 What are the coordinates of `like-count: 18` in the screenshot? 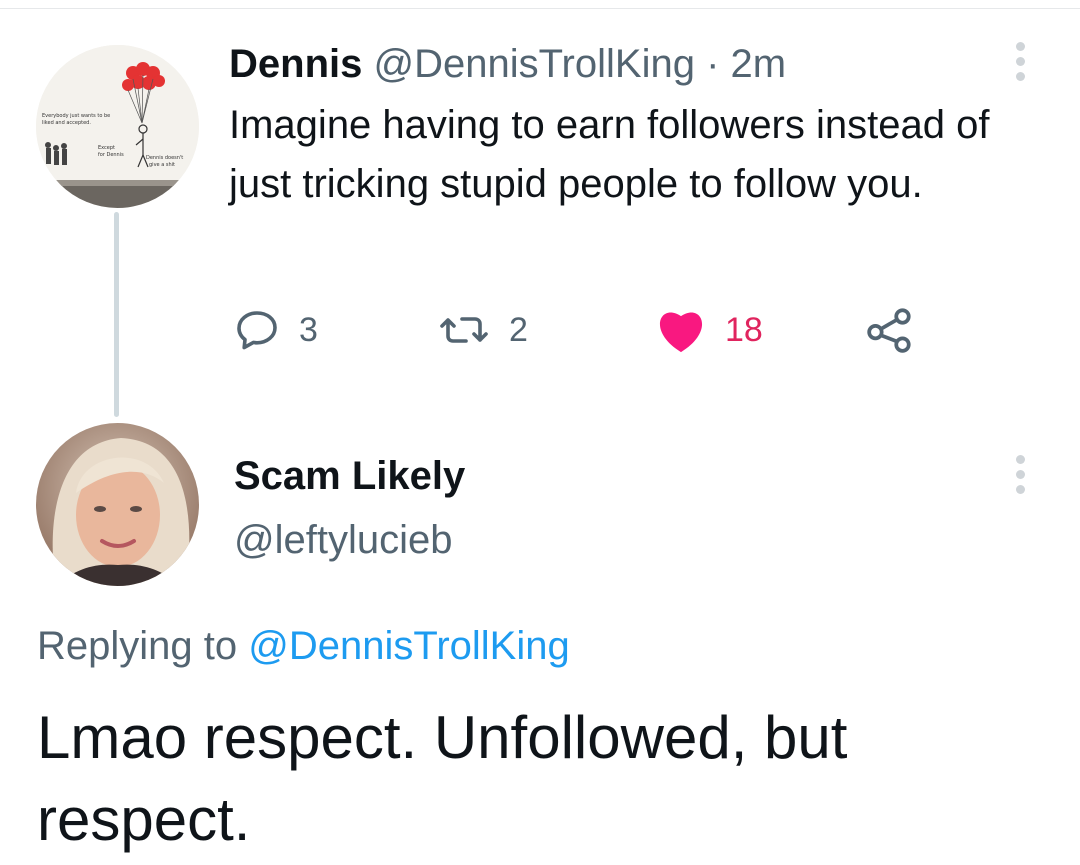 It's located at (744, 329).